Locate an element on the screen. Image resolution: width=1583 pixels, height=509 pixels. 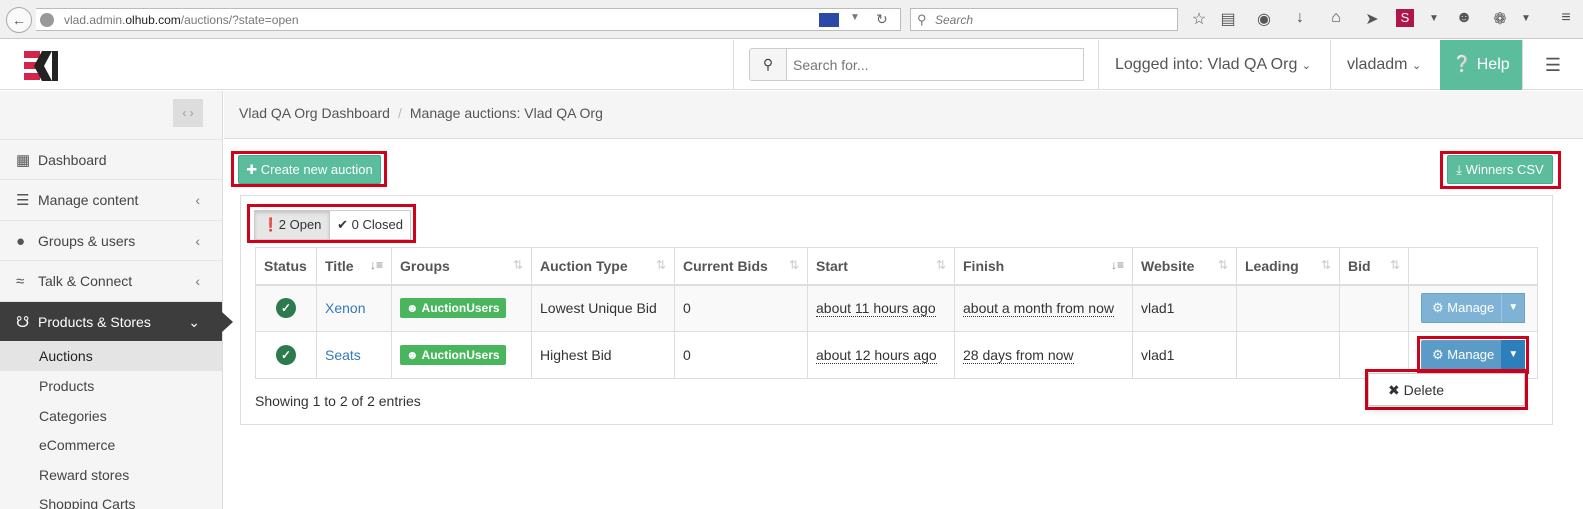
column-header-title: Title ↓≡ is located at coordinates (354, 266).